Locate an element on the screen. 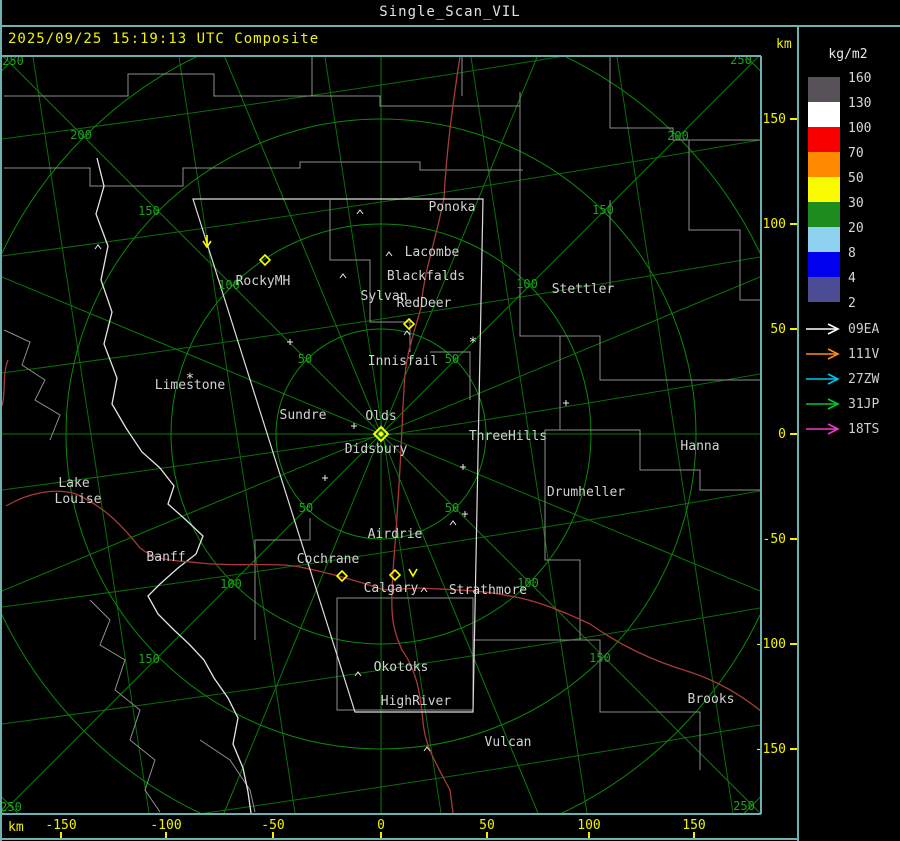 The image size is (900, 841). city-label-innisfail: Innisfail is located at coordinates (403, 361).